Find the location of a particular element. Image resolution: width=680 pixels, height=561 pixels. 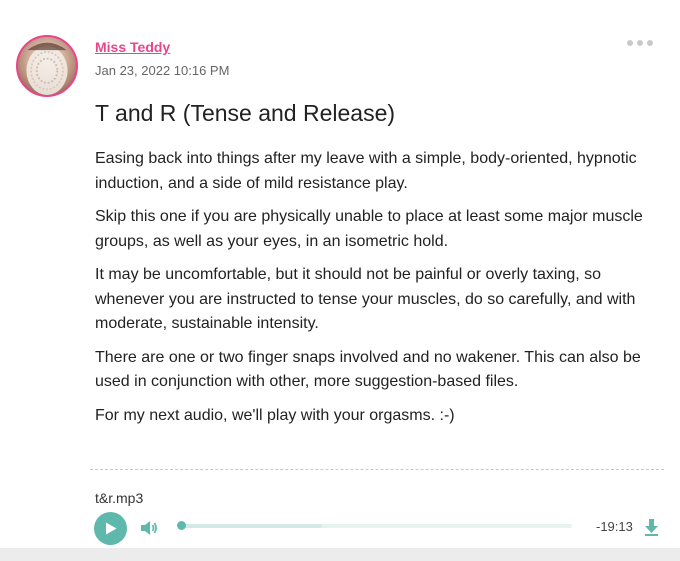

avatar-image is located at coordinates (47, 68).